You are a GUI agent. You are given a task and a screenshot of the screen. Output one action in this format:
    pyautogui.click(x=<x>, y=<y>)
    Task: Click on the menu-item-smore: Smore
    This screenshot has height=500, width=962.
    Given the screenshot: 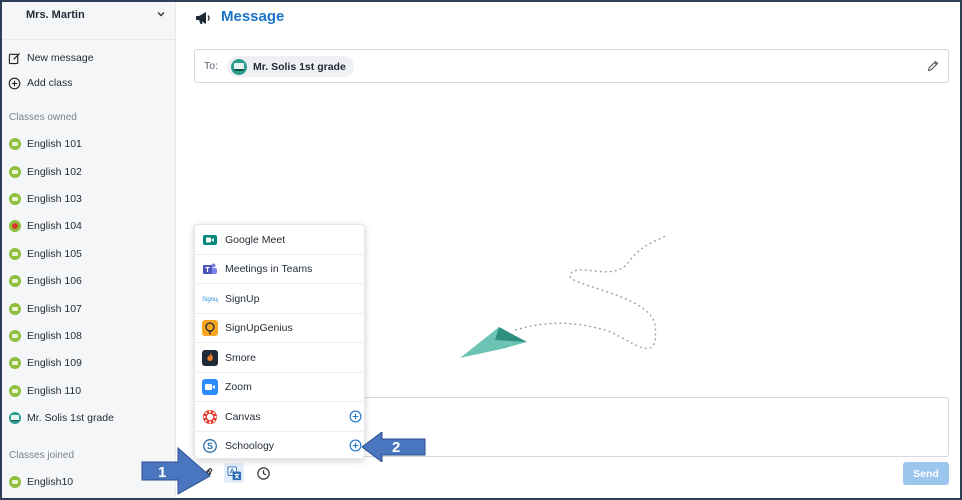 What is the action you would take?
    pyautogui.click(x=280, y=358)
    